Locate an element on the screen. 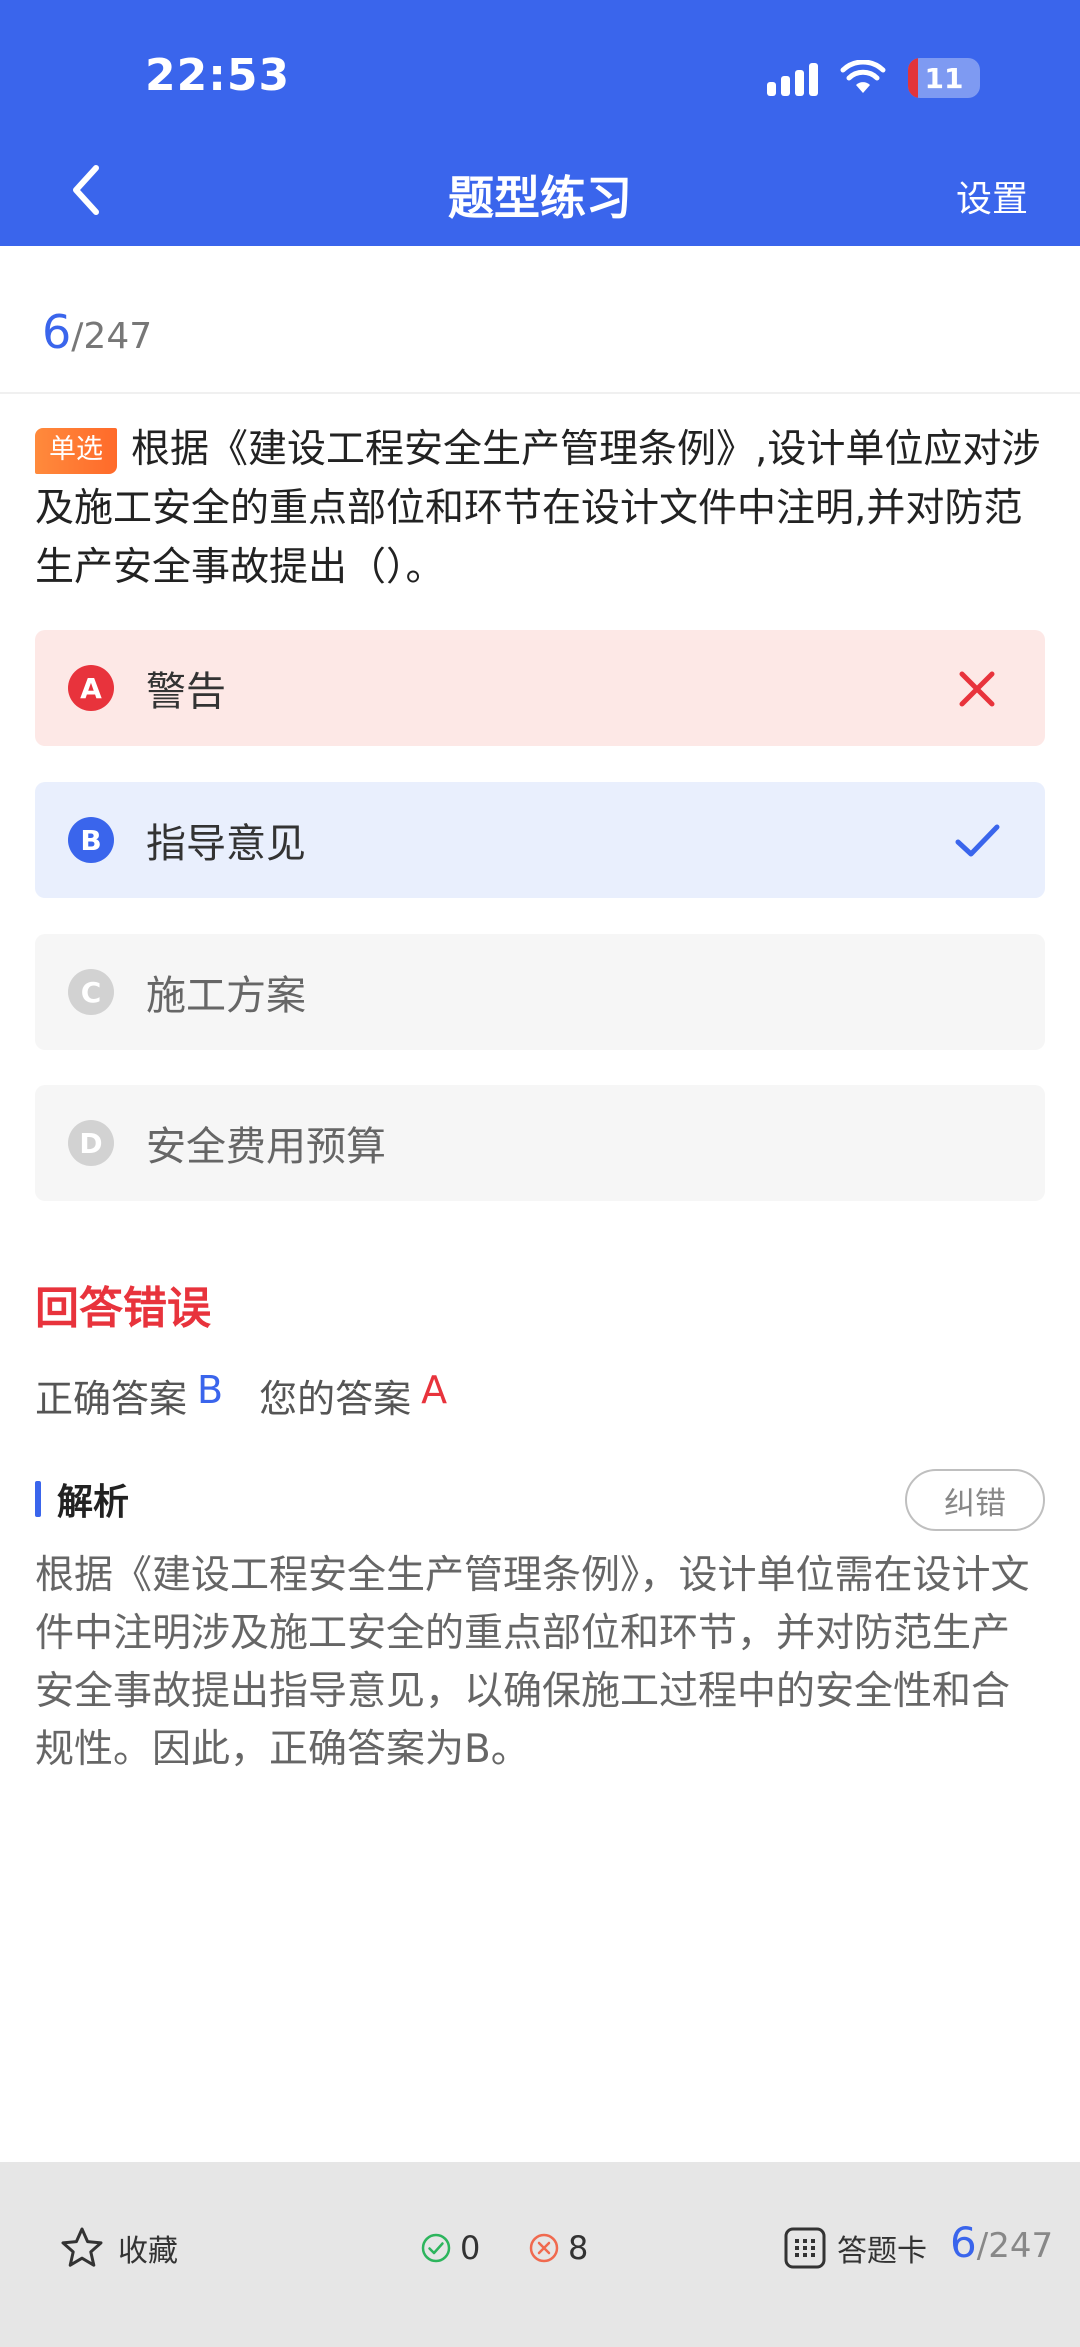  check-circle-icon is located at coordinates (436, 2248).